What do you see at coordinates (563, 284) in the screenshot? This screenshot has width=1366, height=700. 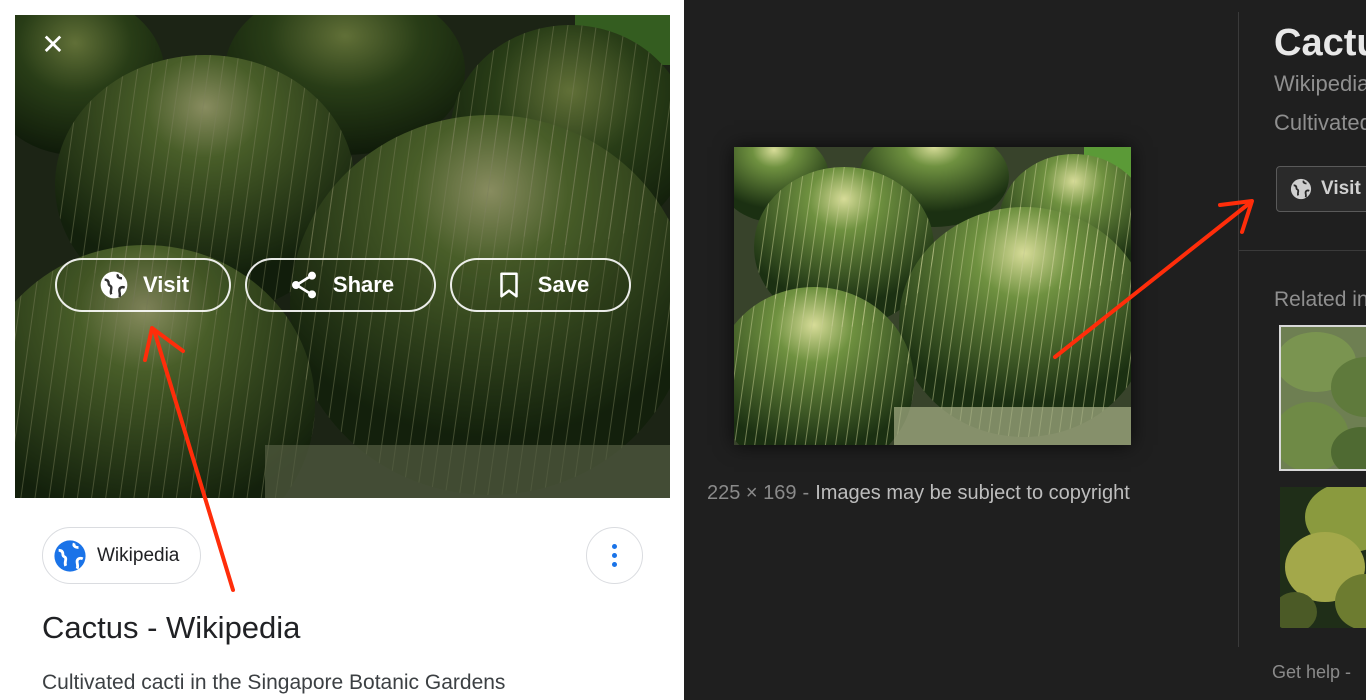 I see `save-label: Save` at bounding box center [563, 284].